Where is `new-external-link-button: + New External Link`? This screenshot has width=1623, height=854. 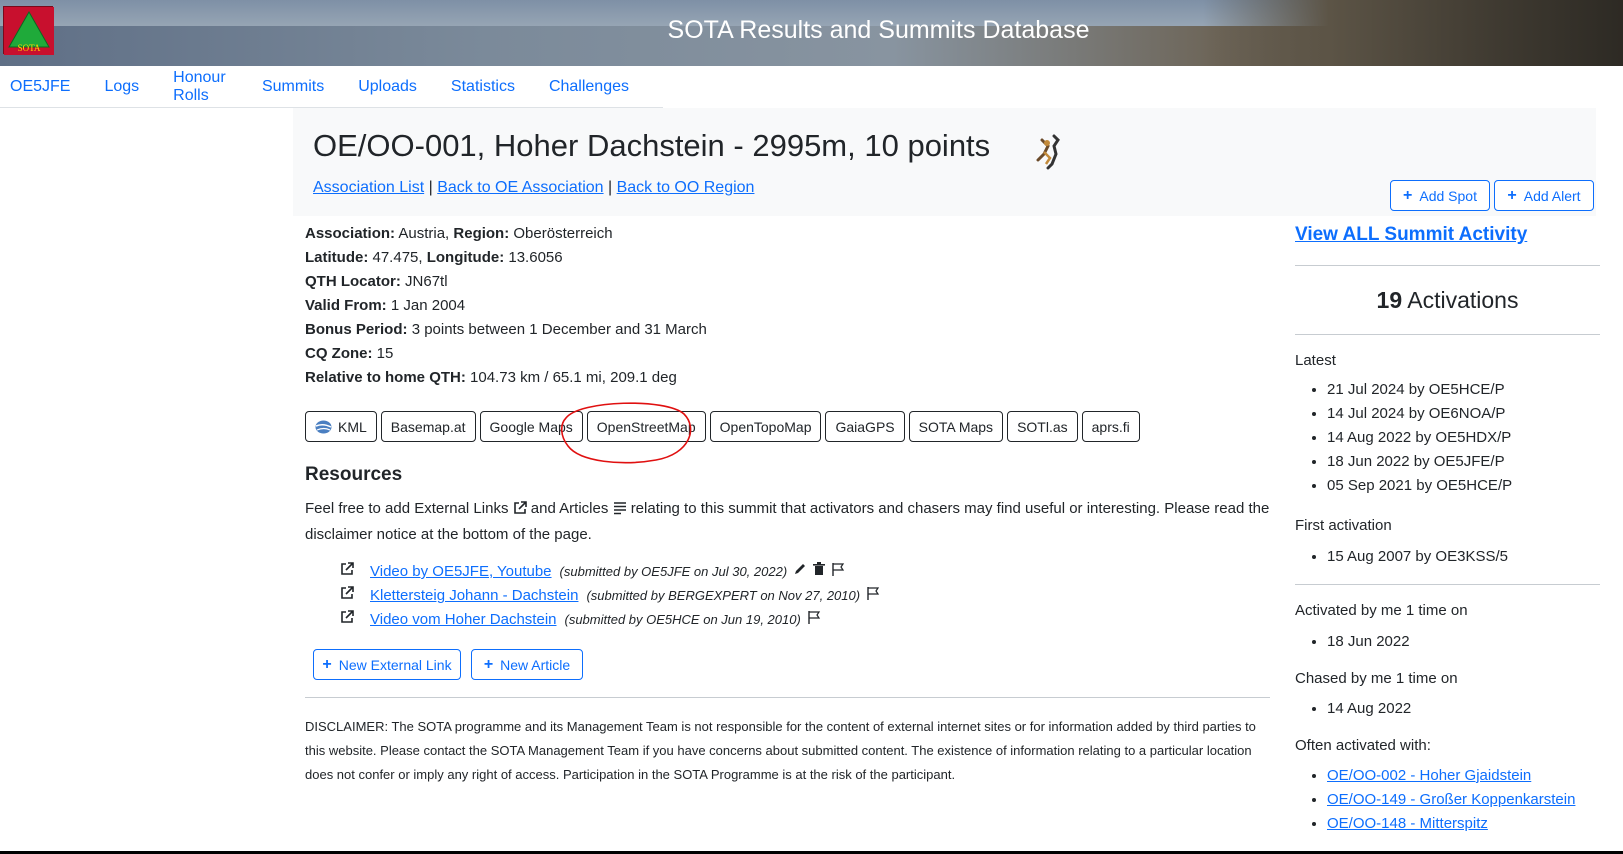 new-external-link-button: + New External Link is located at coordinates (387, 664).